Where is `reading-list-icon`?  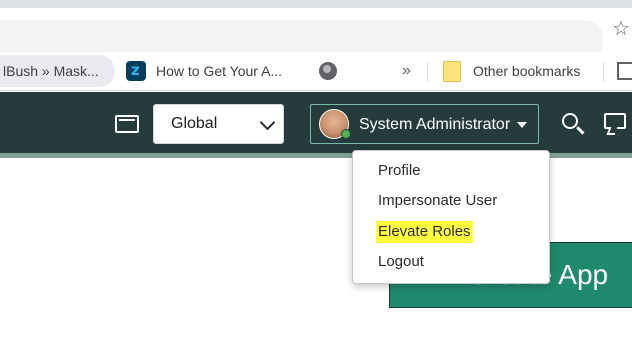
reading-list-icon is located at coordinates (624, 71).